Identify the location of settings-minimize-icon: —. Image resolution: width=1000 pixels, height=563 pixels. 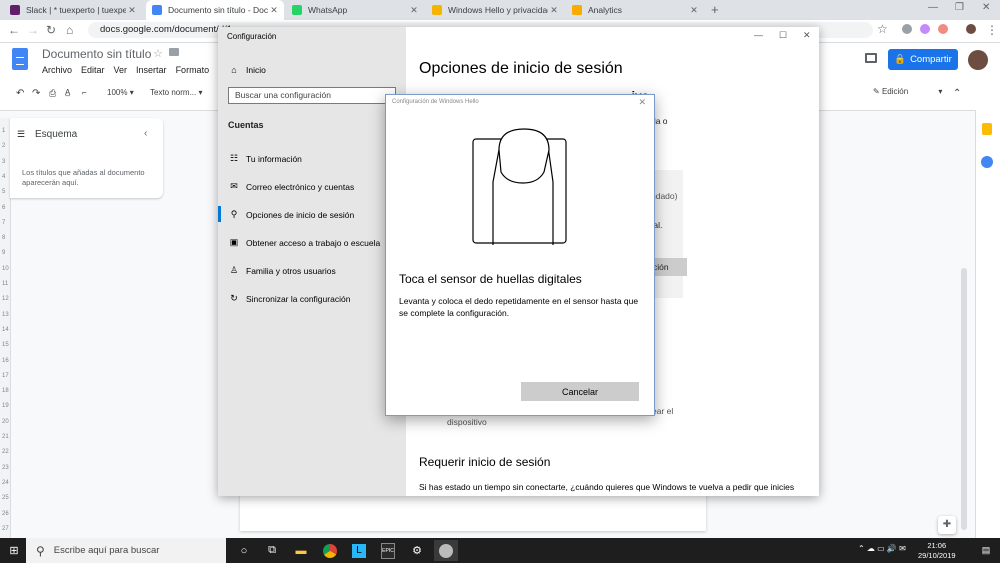
(758, 35).